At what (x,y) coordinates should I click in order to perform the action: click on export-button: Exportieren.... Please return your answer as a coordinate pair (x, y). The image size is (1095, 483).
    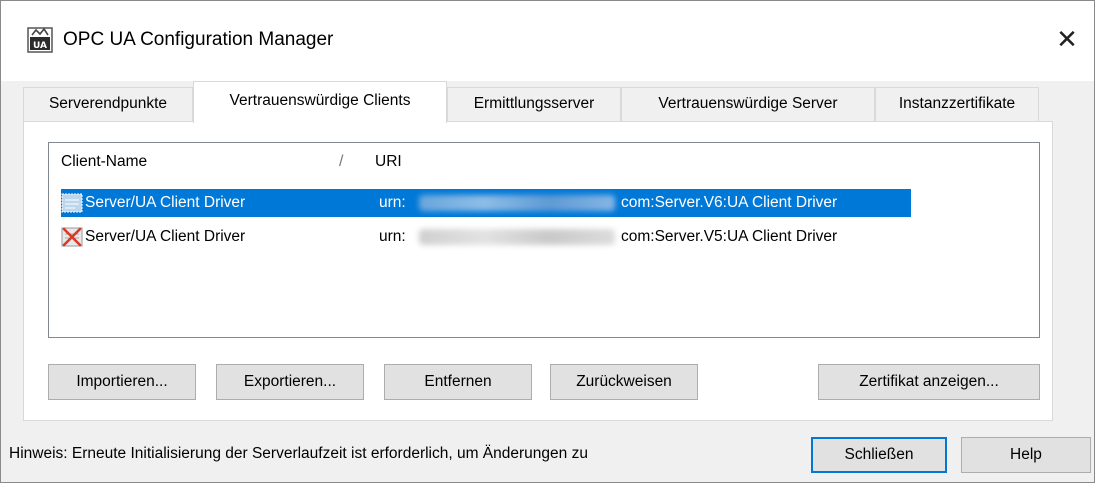
    Looking at the image, I should click on (290, 382).